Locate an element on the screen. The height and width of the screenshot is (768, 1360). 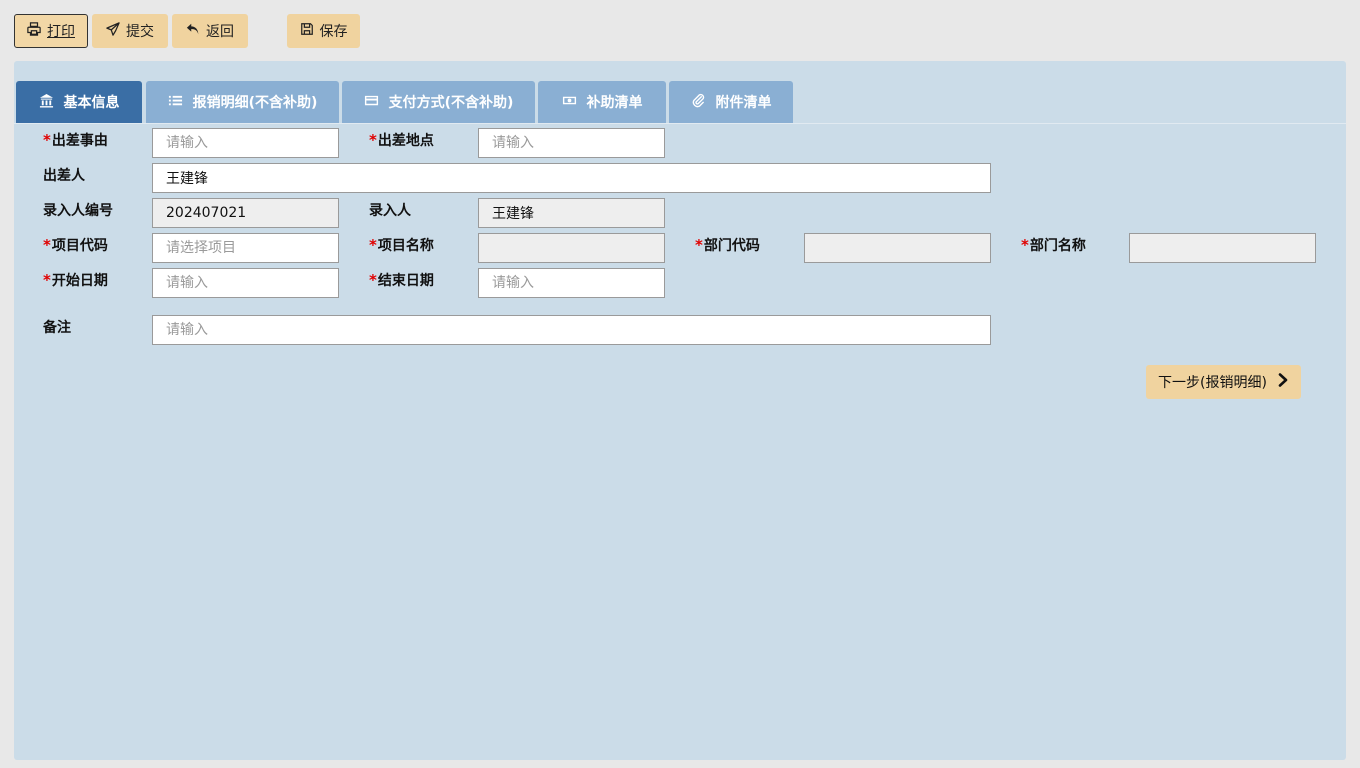
dept-code-label: *部门代码 is located at coordinates (727, 245).